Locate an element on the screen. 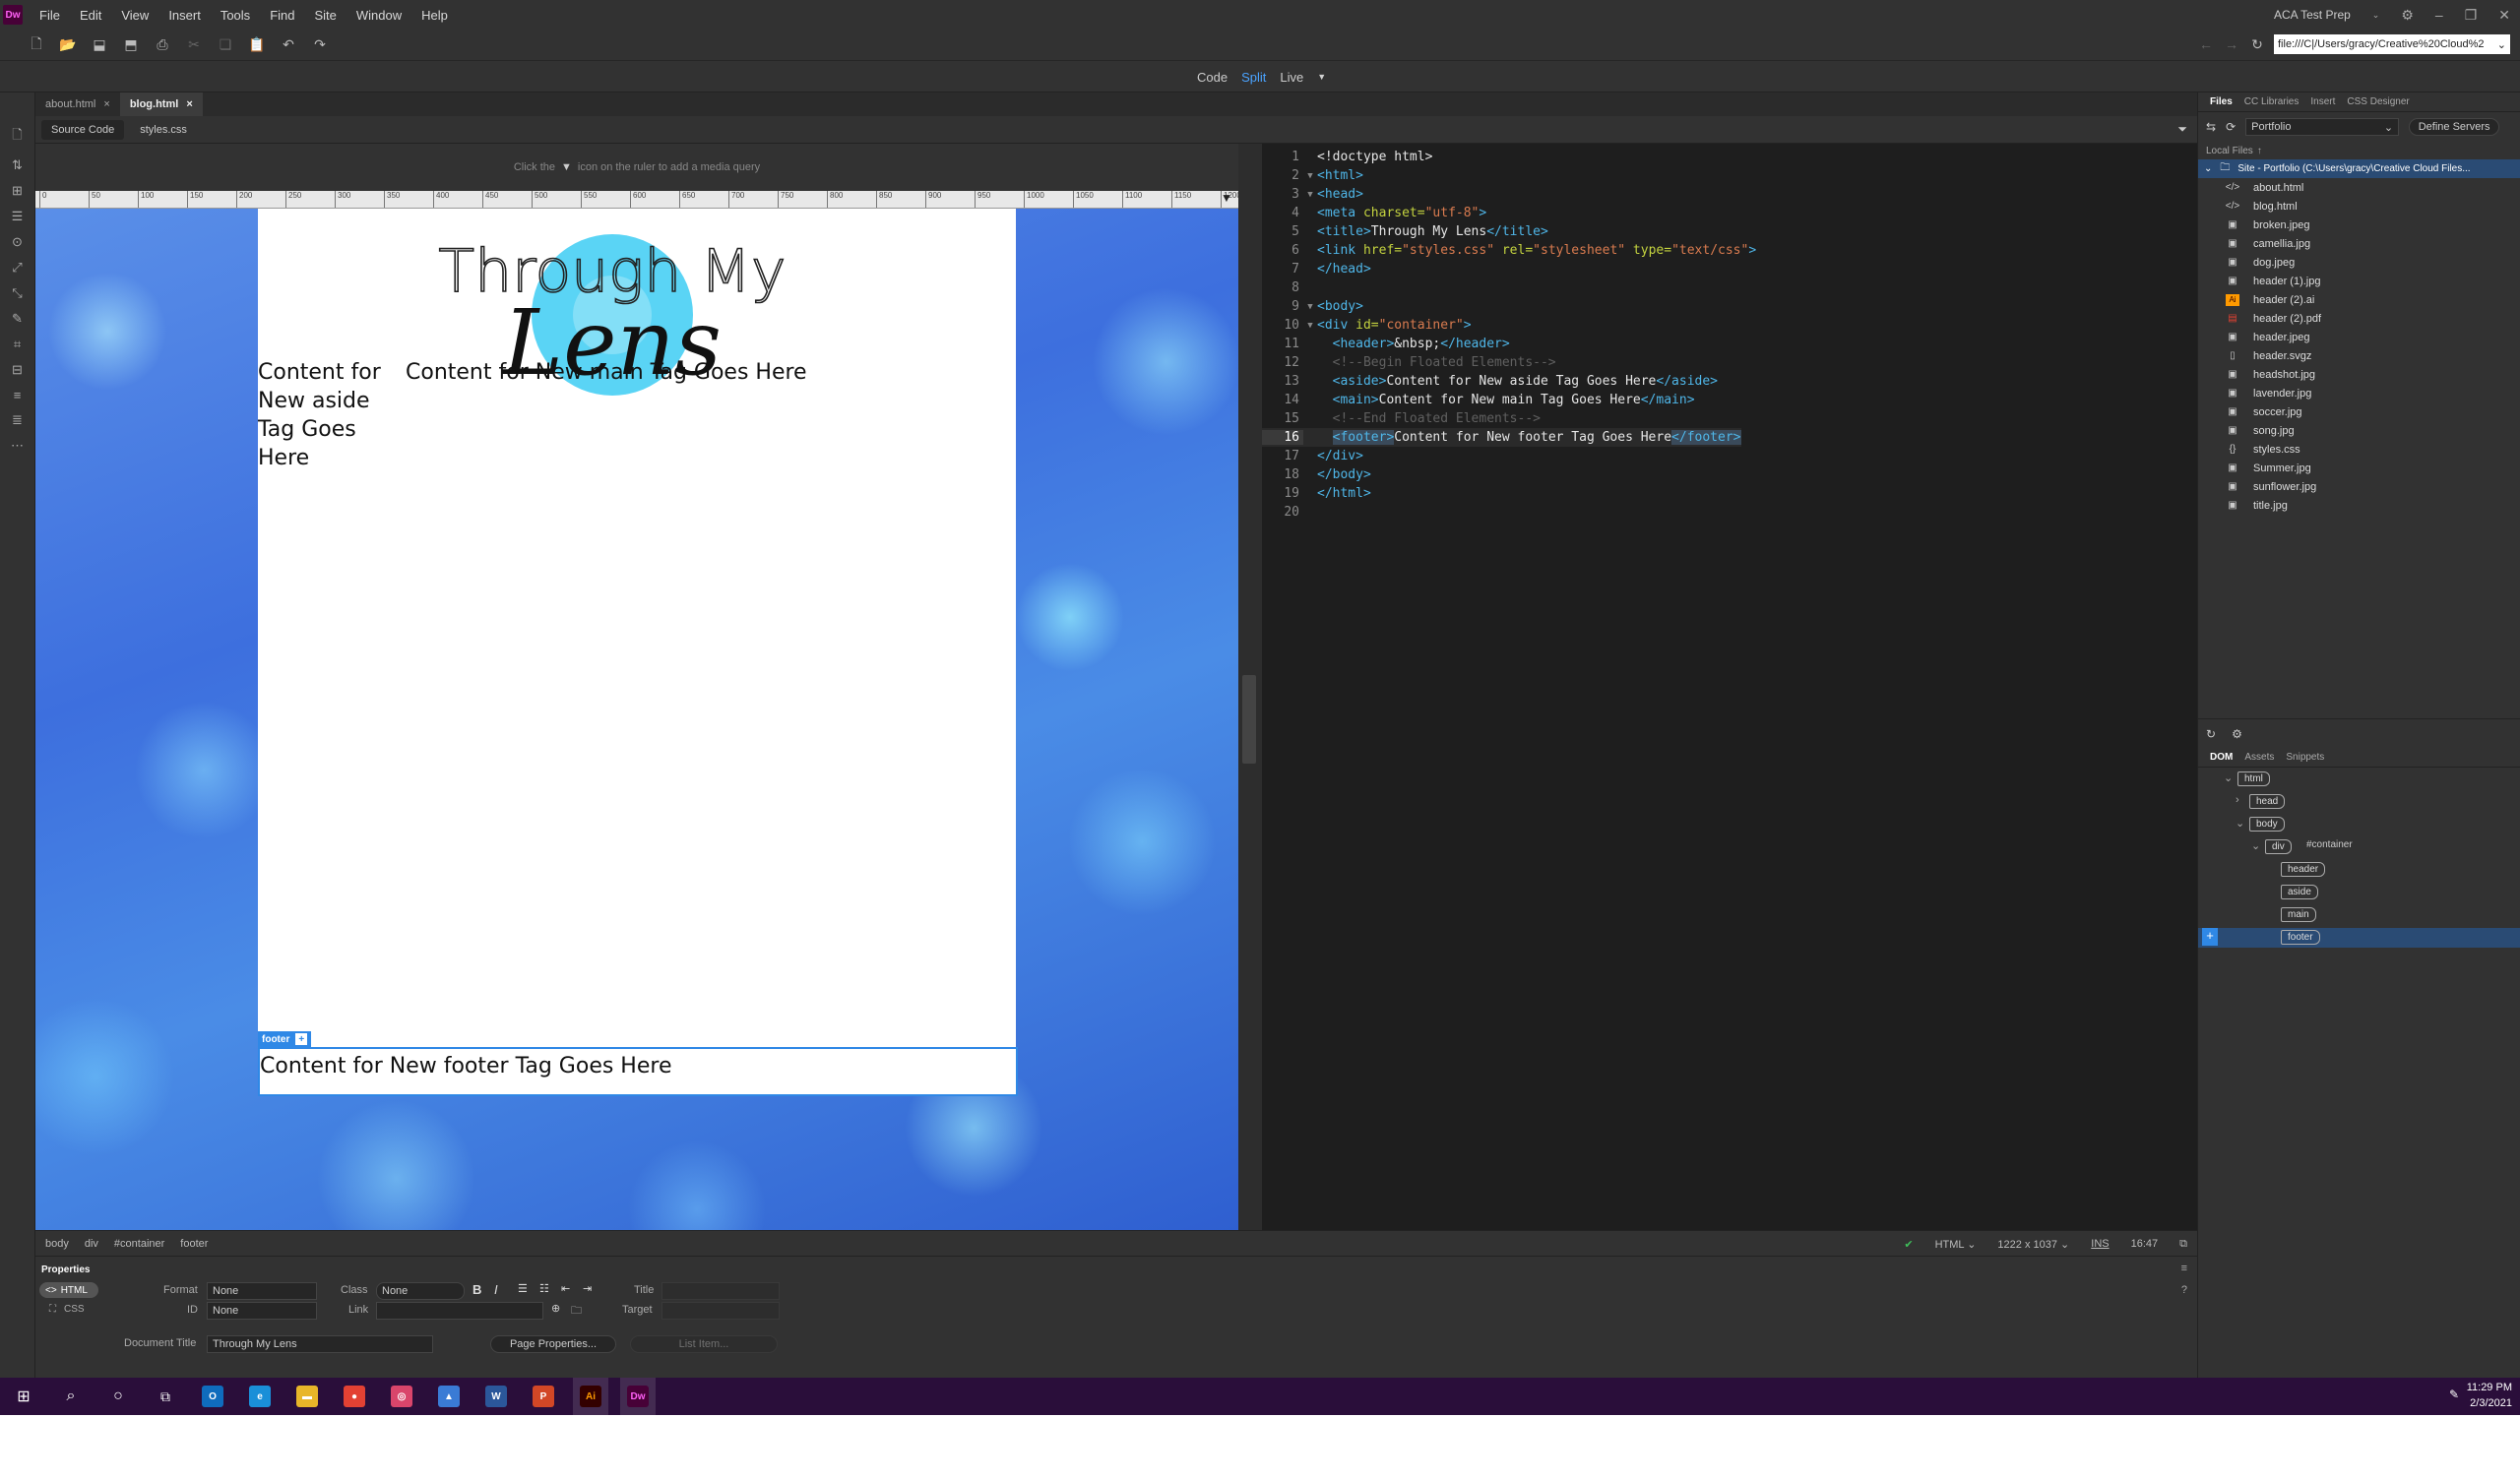 Image resolution: width=2520 pixels, height=1480 pixels. plus-icon: + is located at coordinates (301, 1039).